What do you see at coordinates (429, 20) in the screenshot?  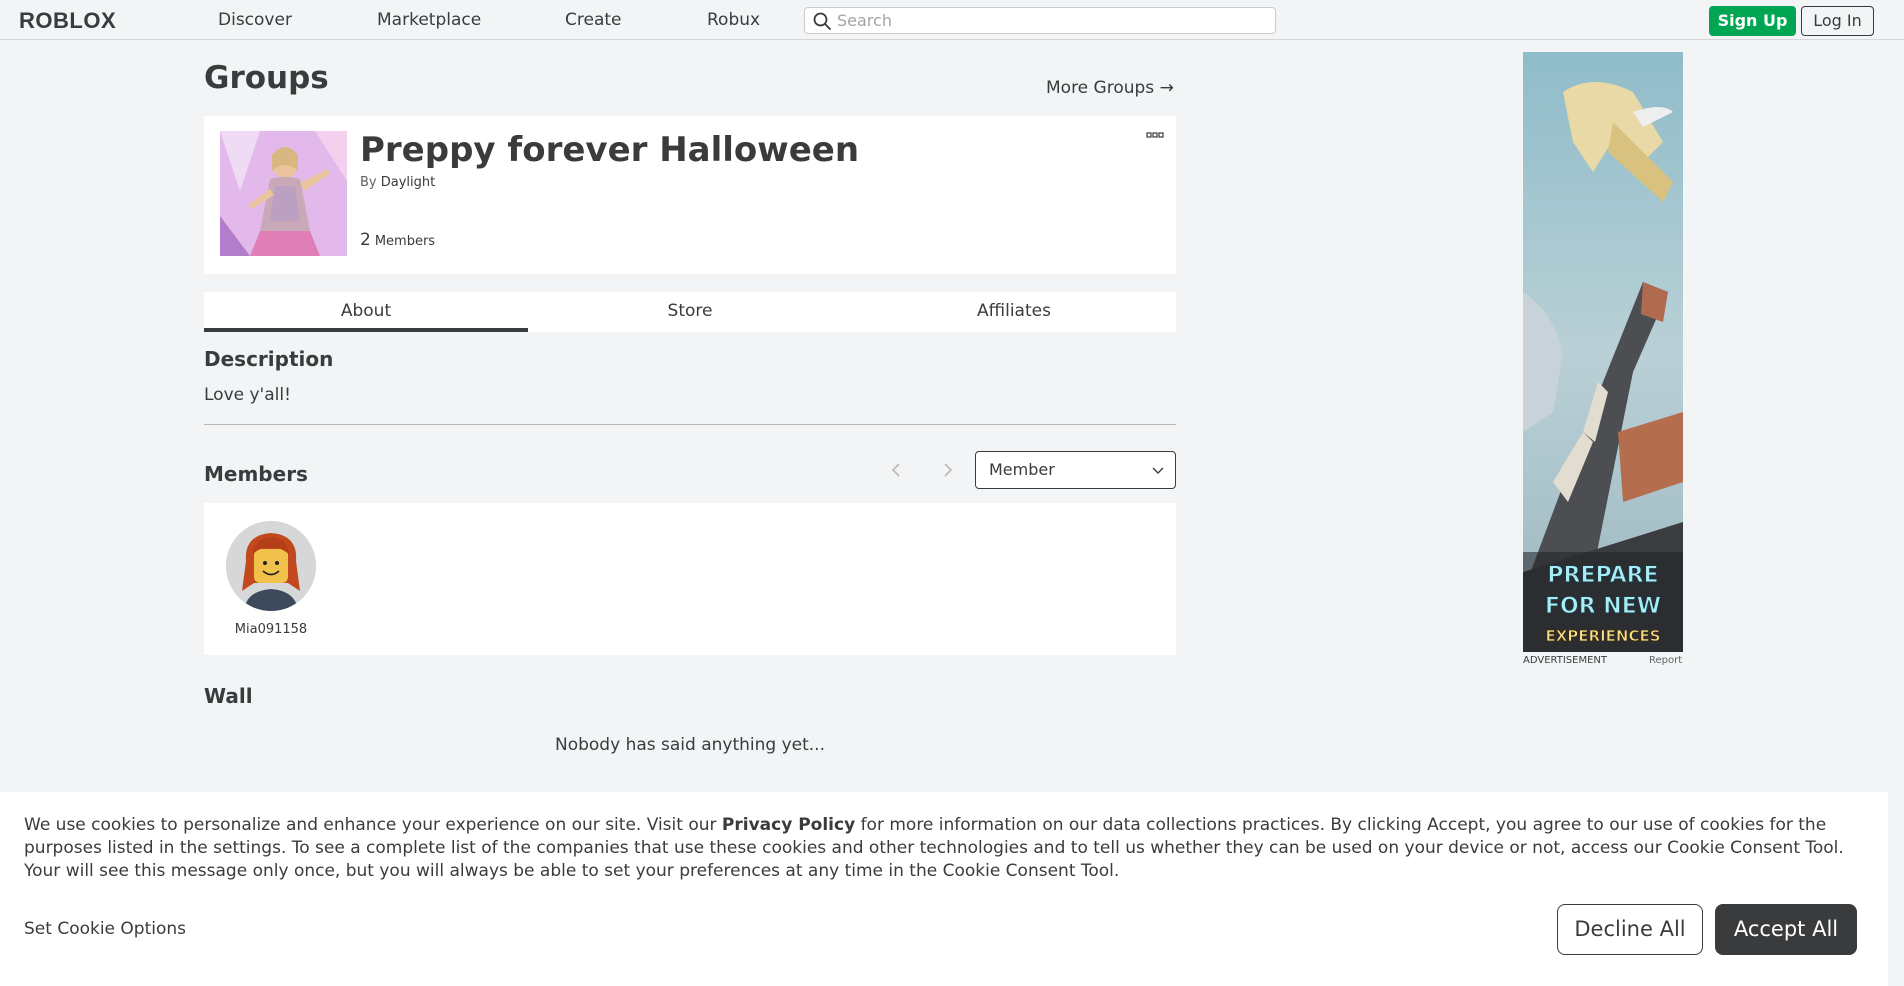 I see `nav-marketplace: Marketplace` at bounding box center [429, 20].